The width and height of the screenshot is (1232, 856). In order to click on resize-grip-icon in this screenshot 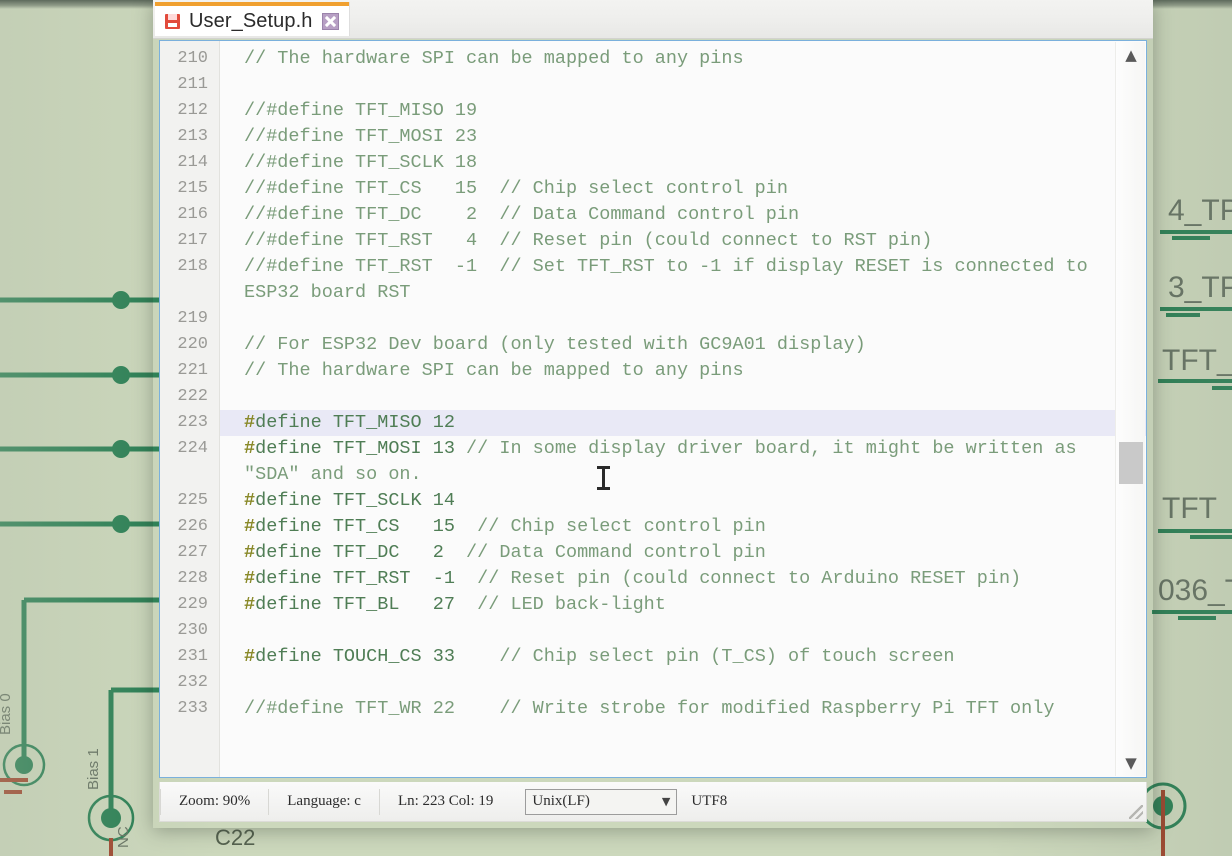, I will do `click(1136, 812)`.